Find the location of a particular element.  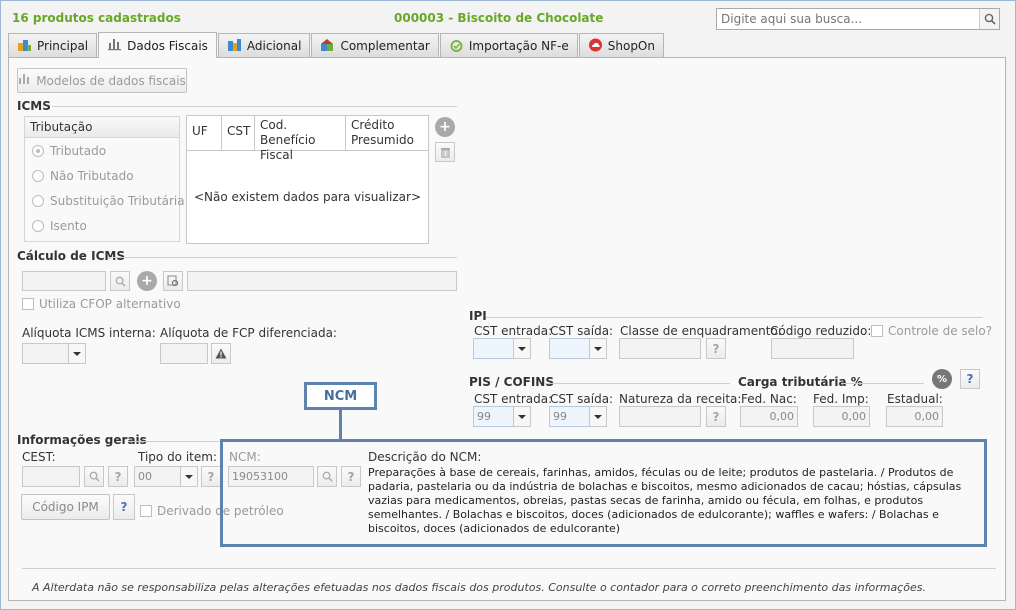

tab-importacao-nfe: Importação NF-e is located at coordinates (508, 45).